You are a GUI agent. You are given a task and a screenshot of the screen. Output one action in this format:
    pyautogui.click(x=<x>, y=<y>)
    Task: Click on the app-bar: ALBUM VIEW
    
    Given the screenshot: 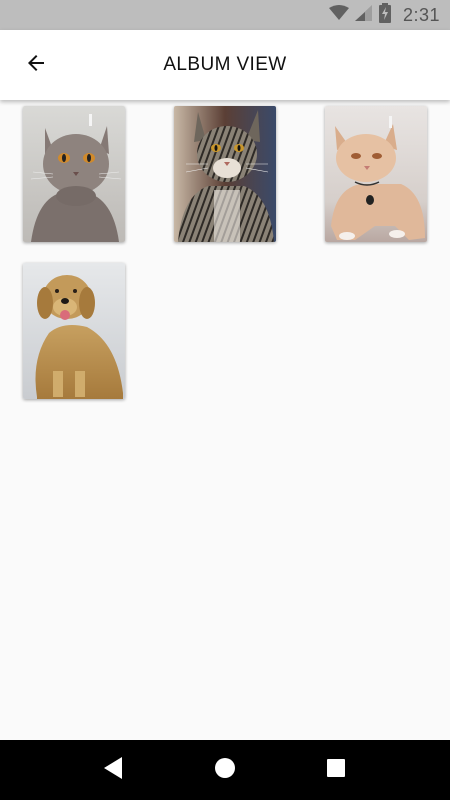 What is the action you would take?
    pyautogui.click(x=225, y=65)
    